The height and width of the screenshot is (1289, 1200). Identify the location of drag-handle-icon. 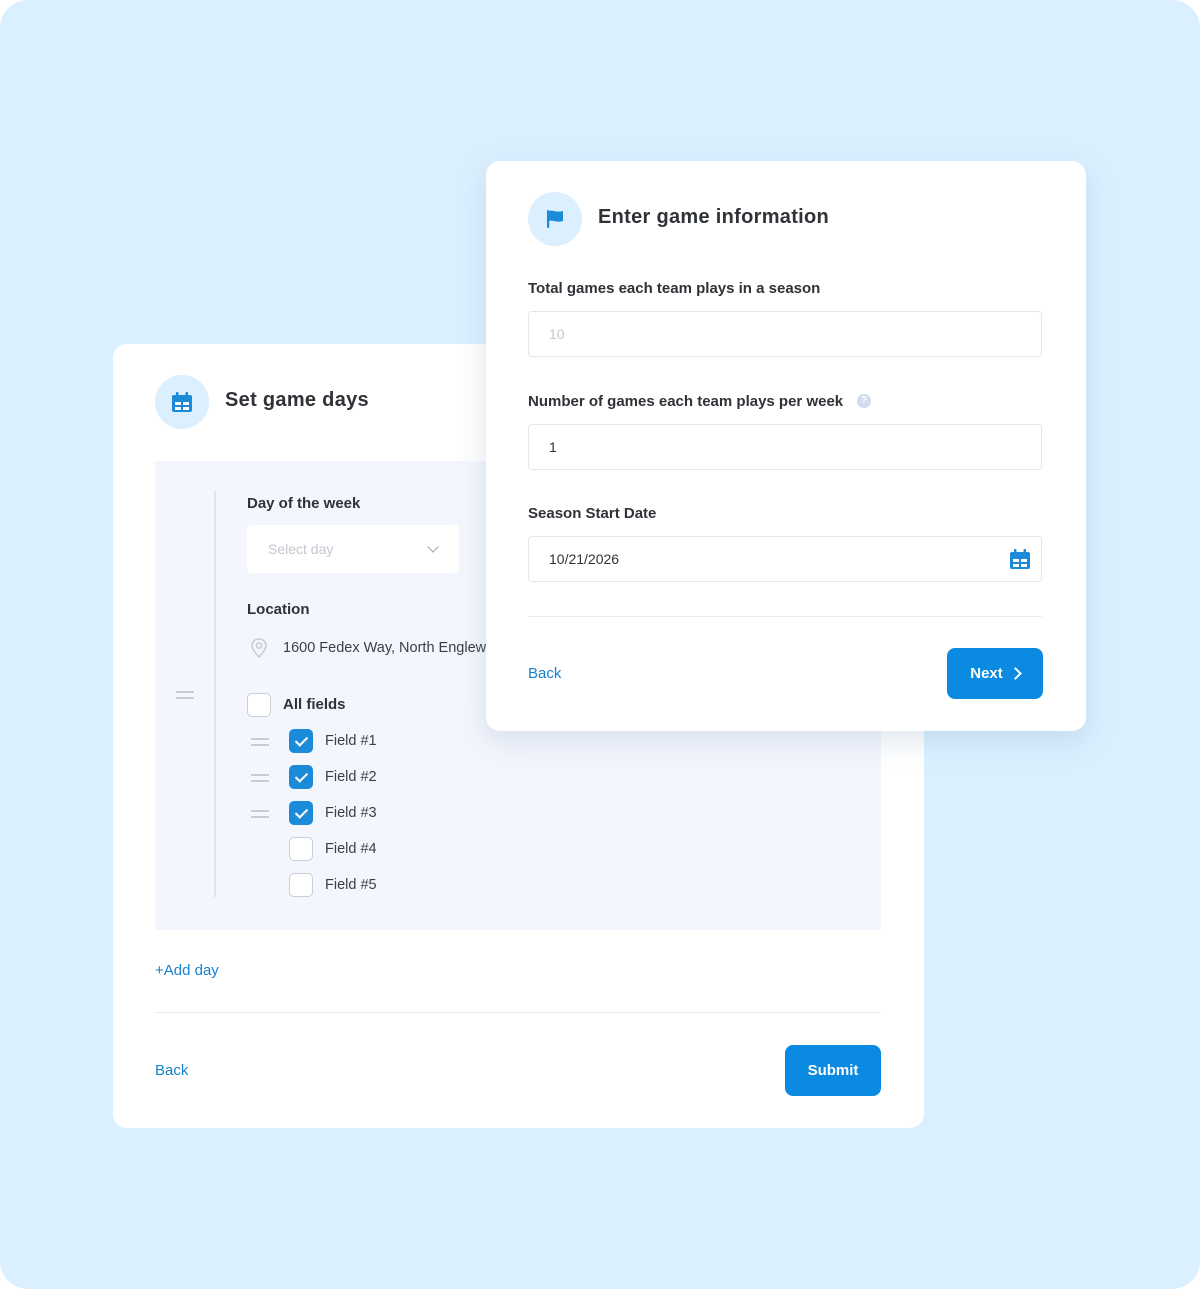
(185, 695).